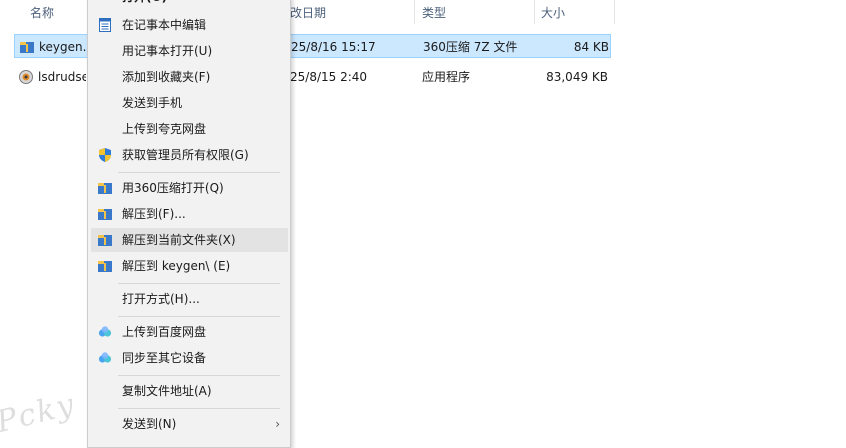  I want to click on file-type: 应用程序, so click(446, 77).